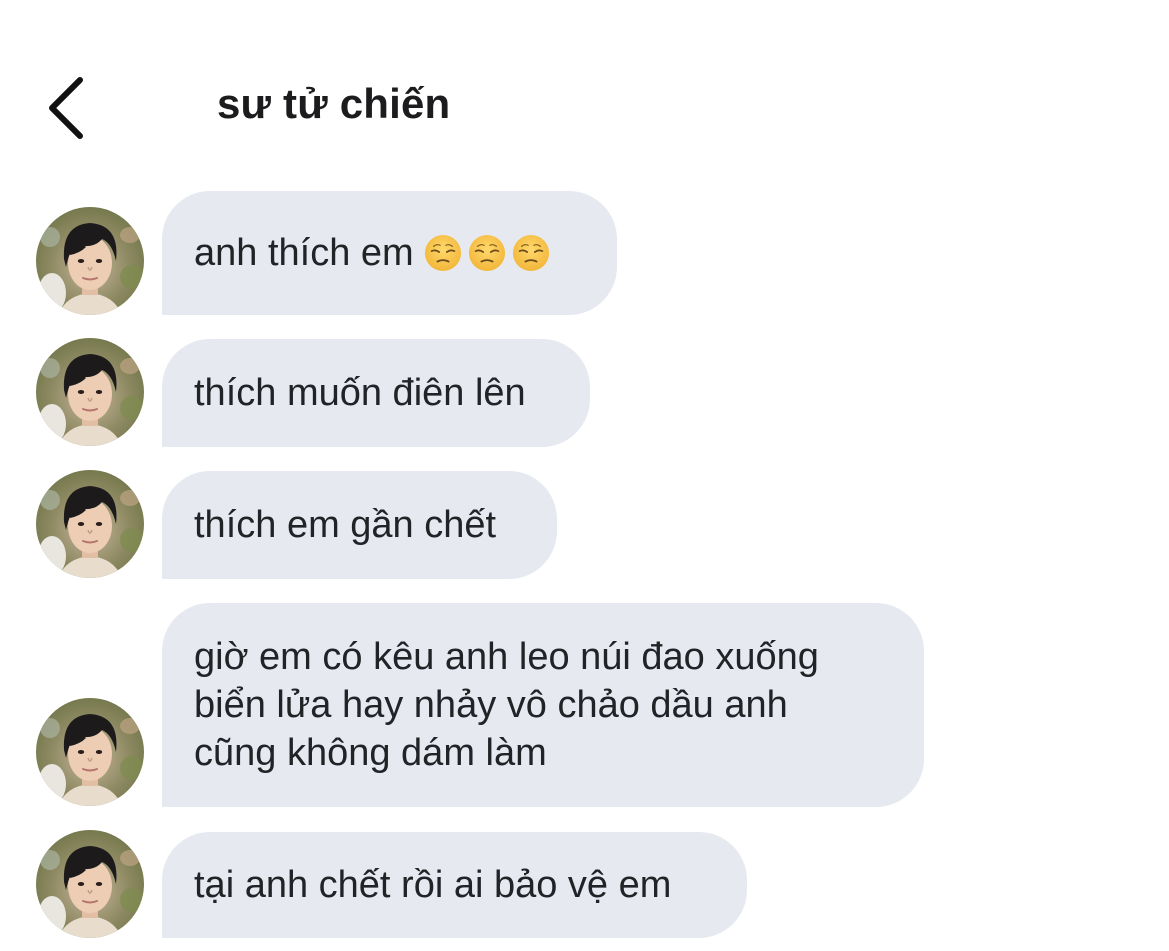 The image size is (1169, 951). What do you see at coordinates (345, 525) in the screenshot?
I see `message-text: thích em gần chết` at bounding box center [345, 525].